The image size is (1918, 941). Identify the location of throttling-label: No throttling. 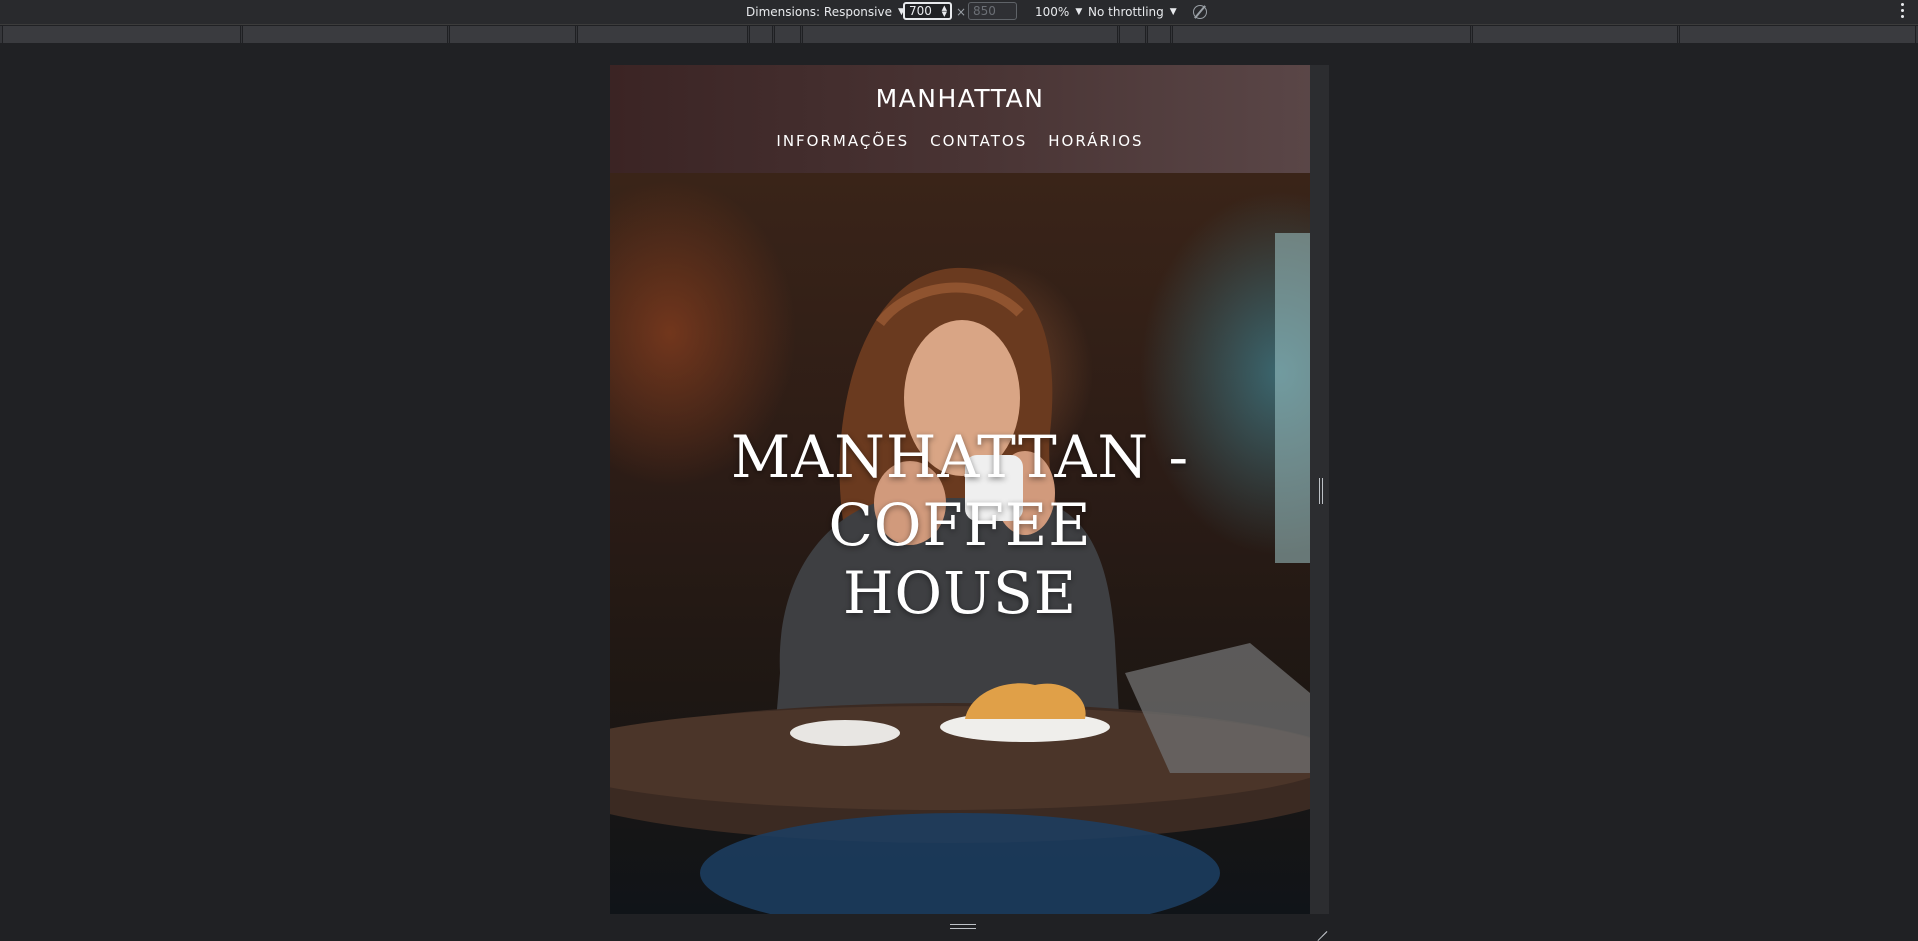
(1126, 12).